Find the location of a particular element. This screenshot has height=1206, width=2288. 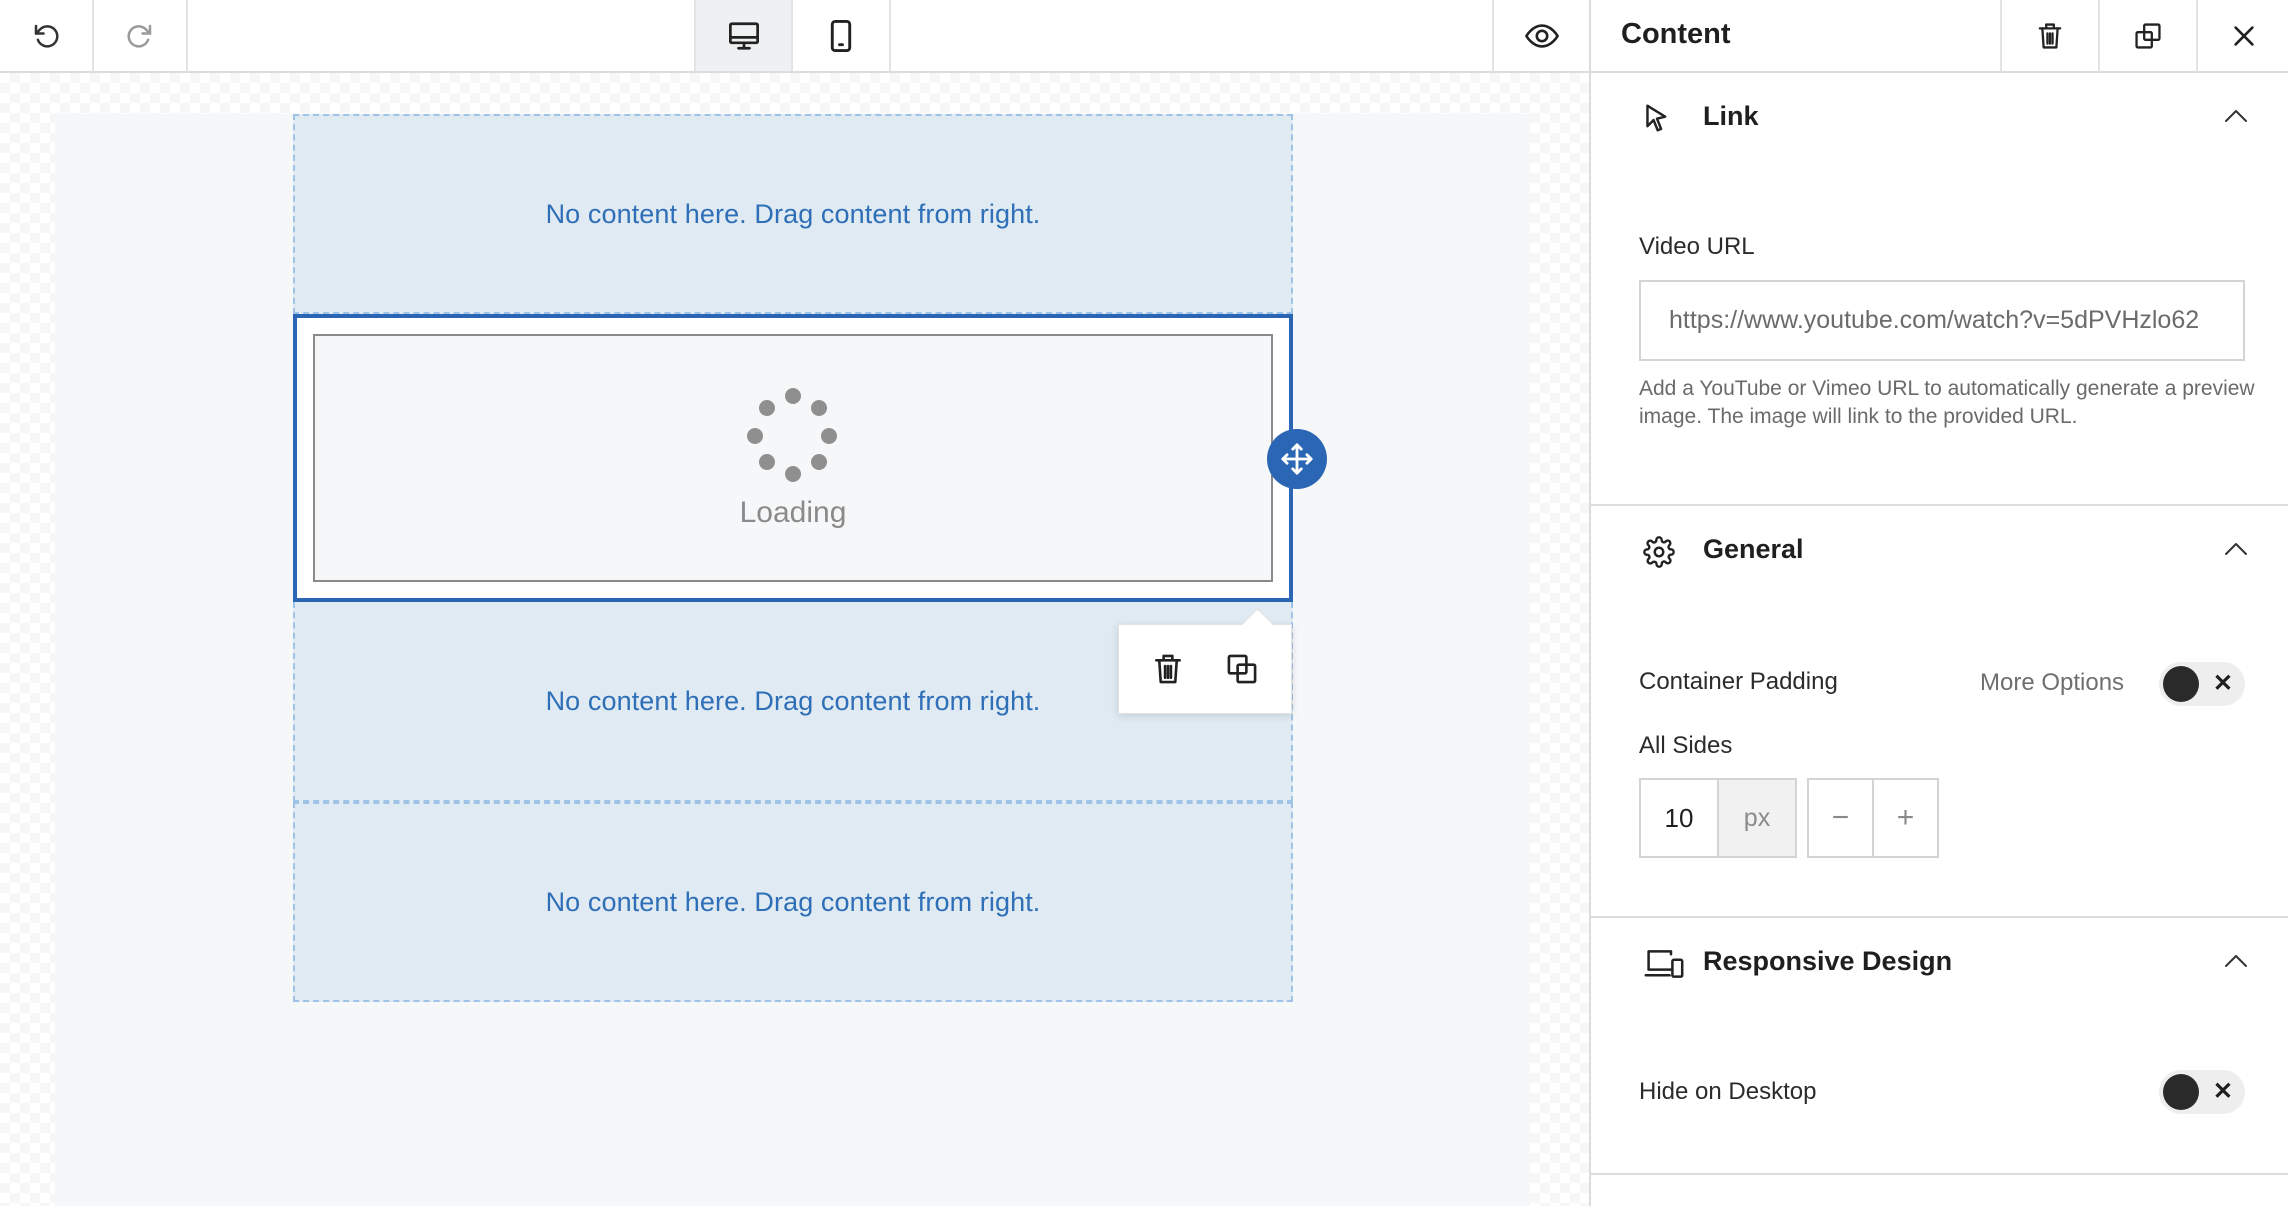

move-handle is located at coordinates (1297, 459).